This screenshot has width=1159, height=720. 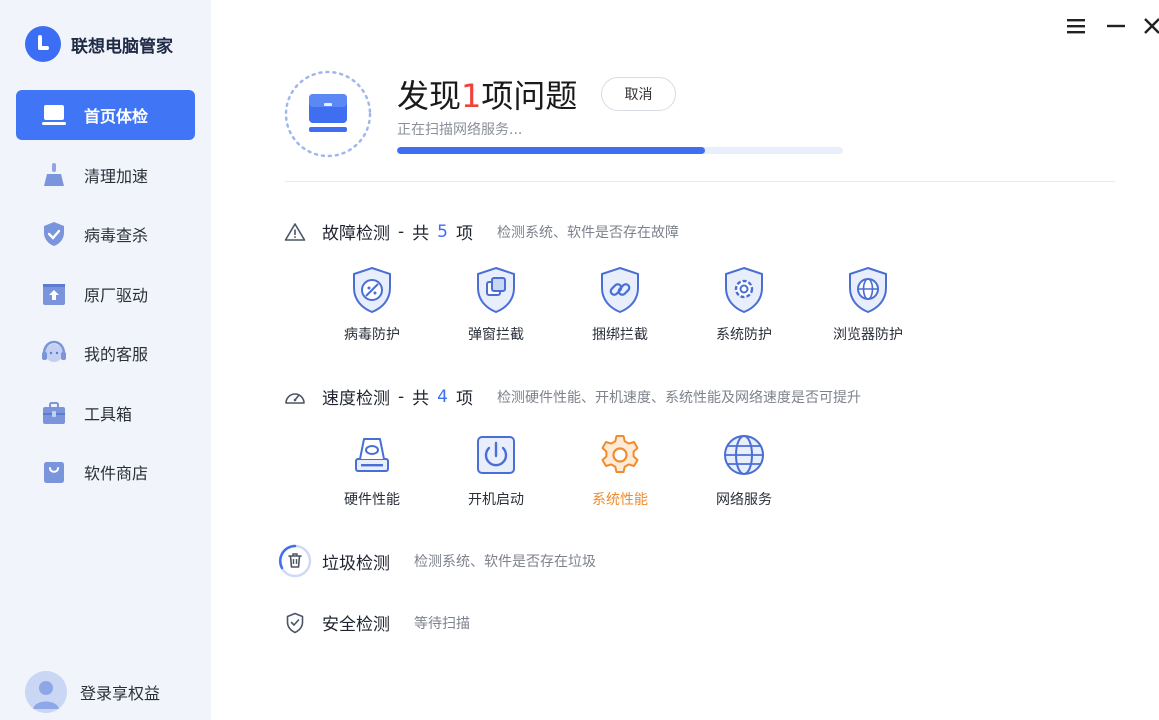 I want to click on check-item-label: 系统性能, so click(x=620, y=500).